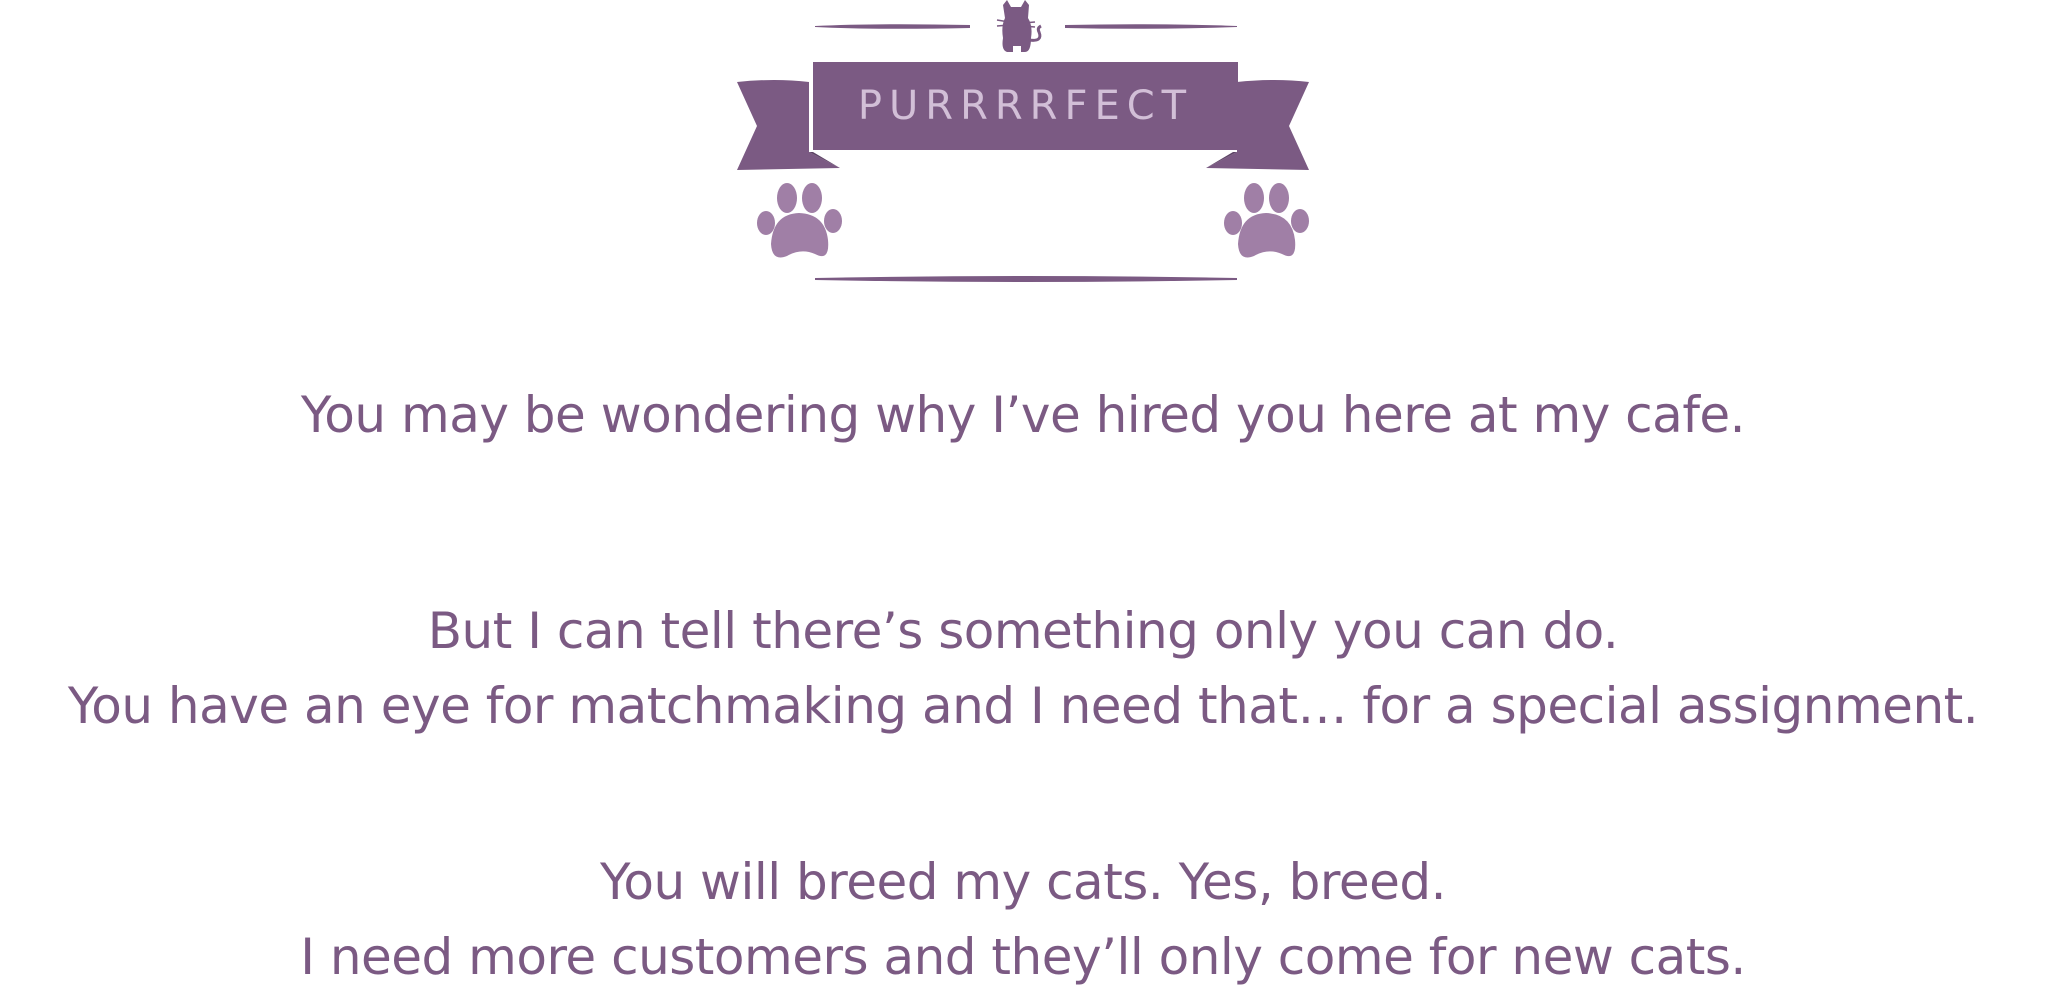 This screenshot has width=2046, height=997. I want to click on paw-print-icon-right, so click(1266, 220).